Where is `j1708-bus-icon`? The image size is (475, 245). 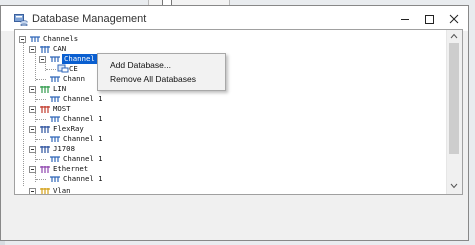
j1708-bus-icon is located at coordinates (45, 149).